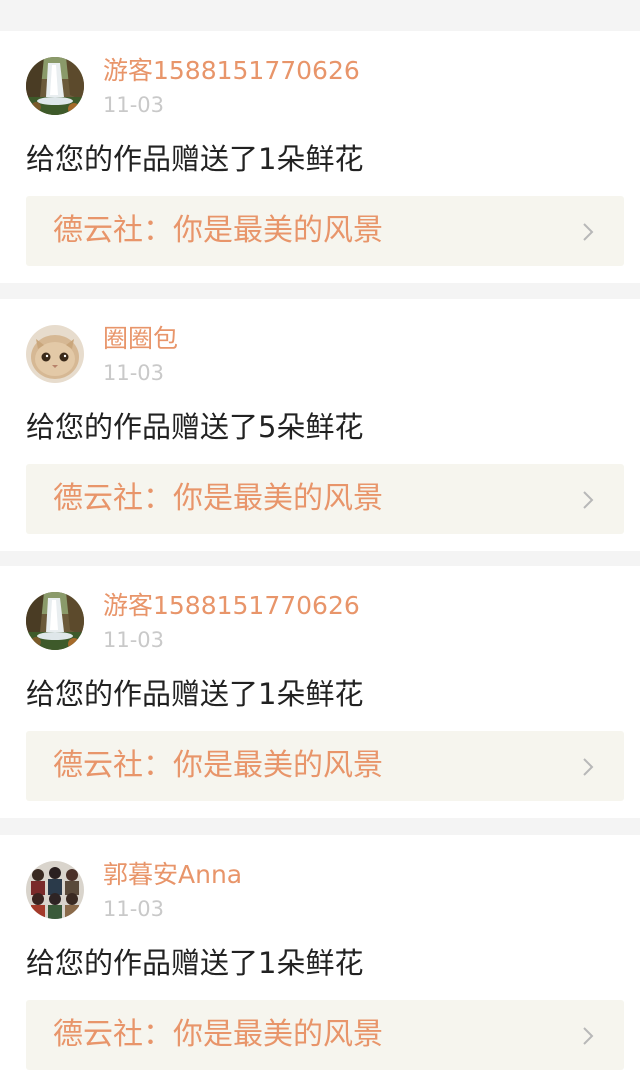  I want to click on username: 郭暮安Anna, so click(172, 875).